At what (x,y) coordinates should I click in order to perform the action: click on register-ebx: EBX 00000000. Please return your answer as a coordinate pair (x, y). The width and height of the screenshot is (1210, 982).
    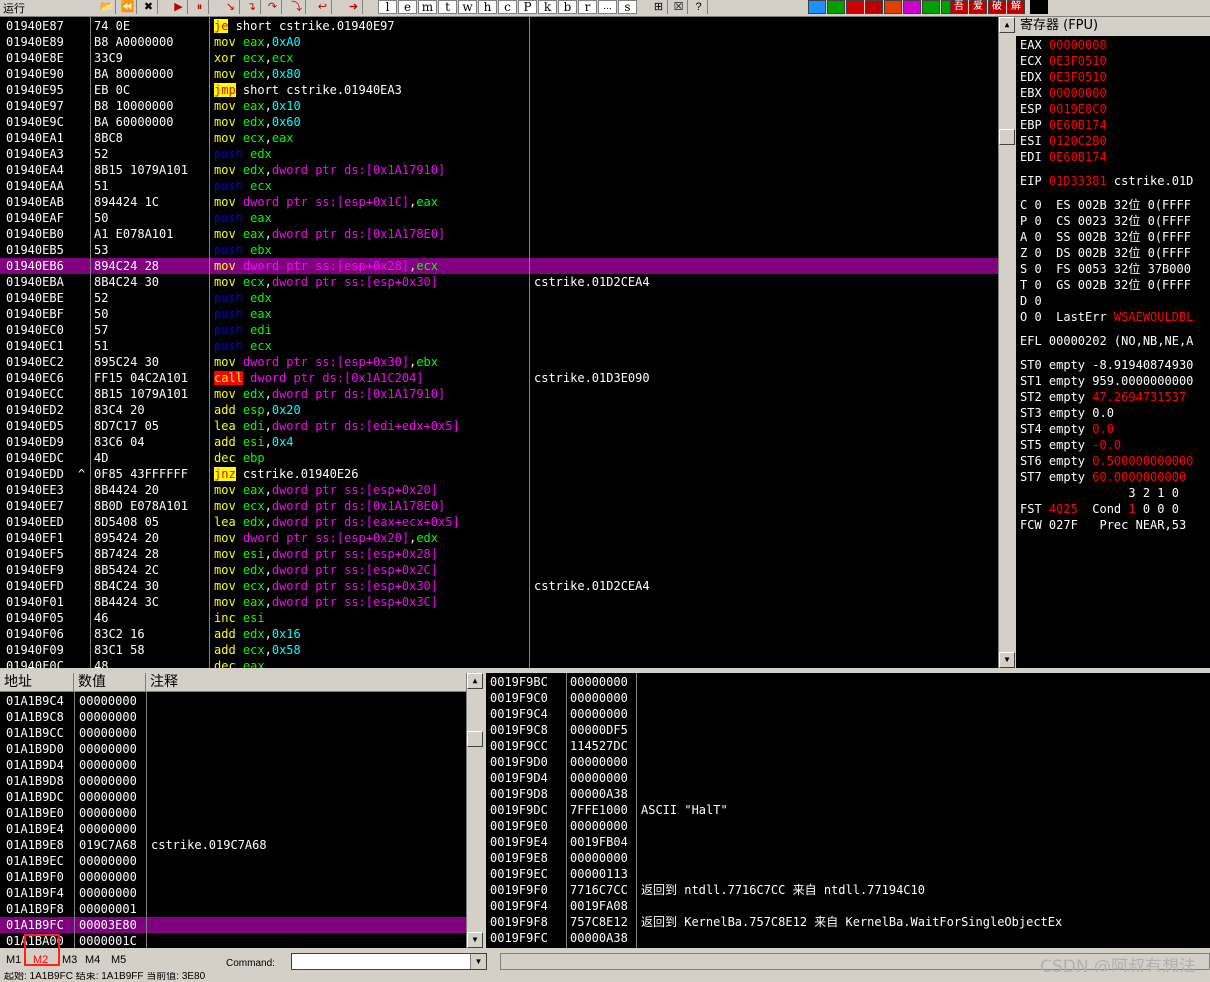
    Looking at the image, I should click on (1063, 93).